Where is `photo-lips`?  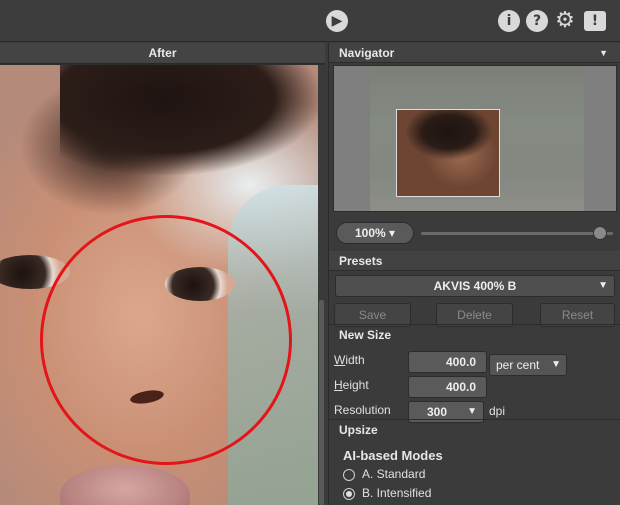
photo-lips is located at coordinates (125, 485).